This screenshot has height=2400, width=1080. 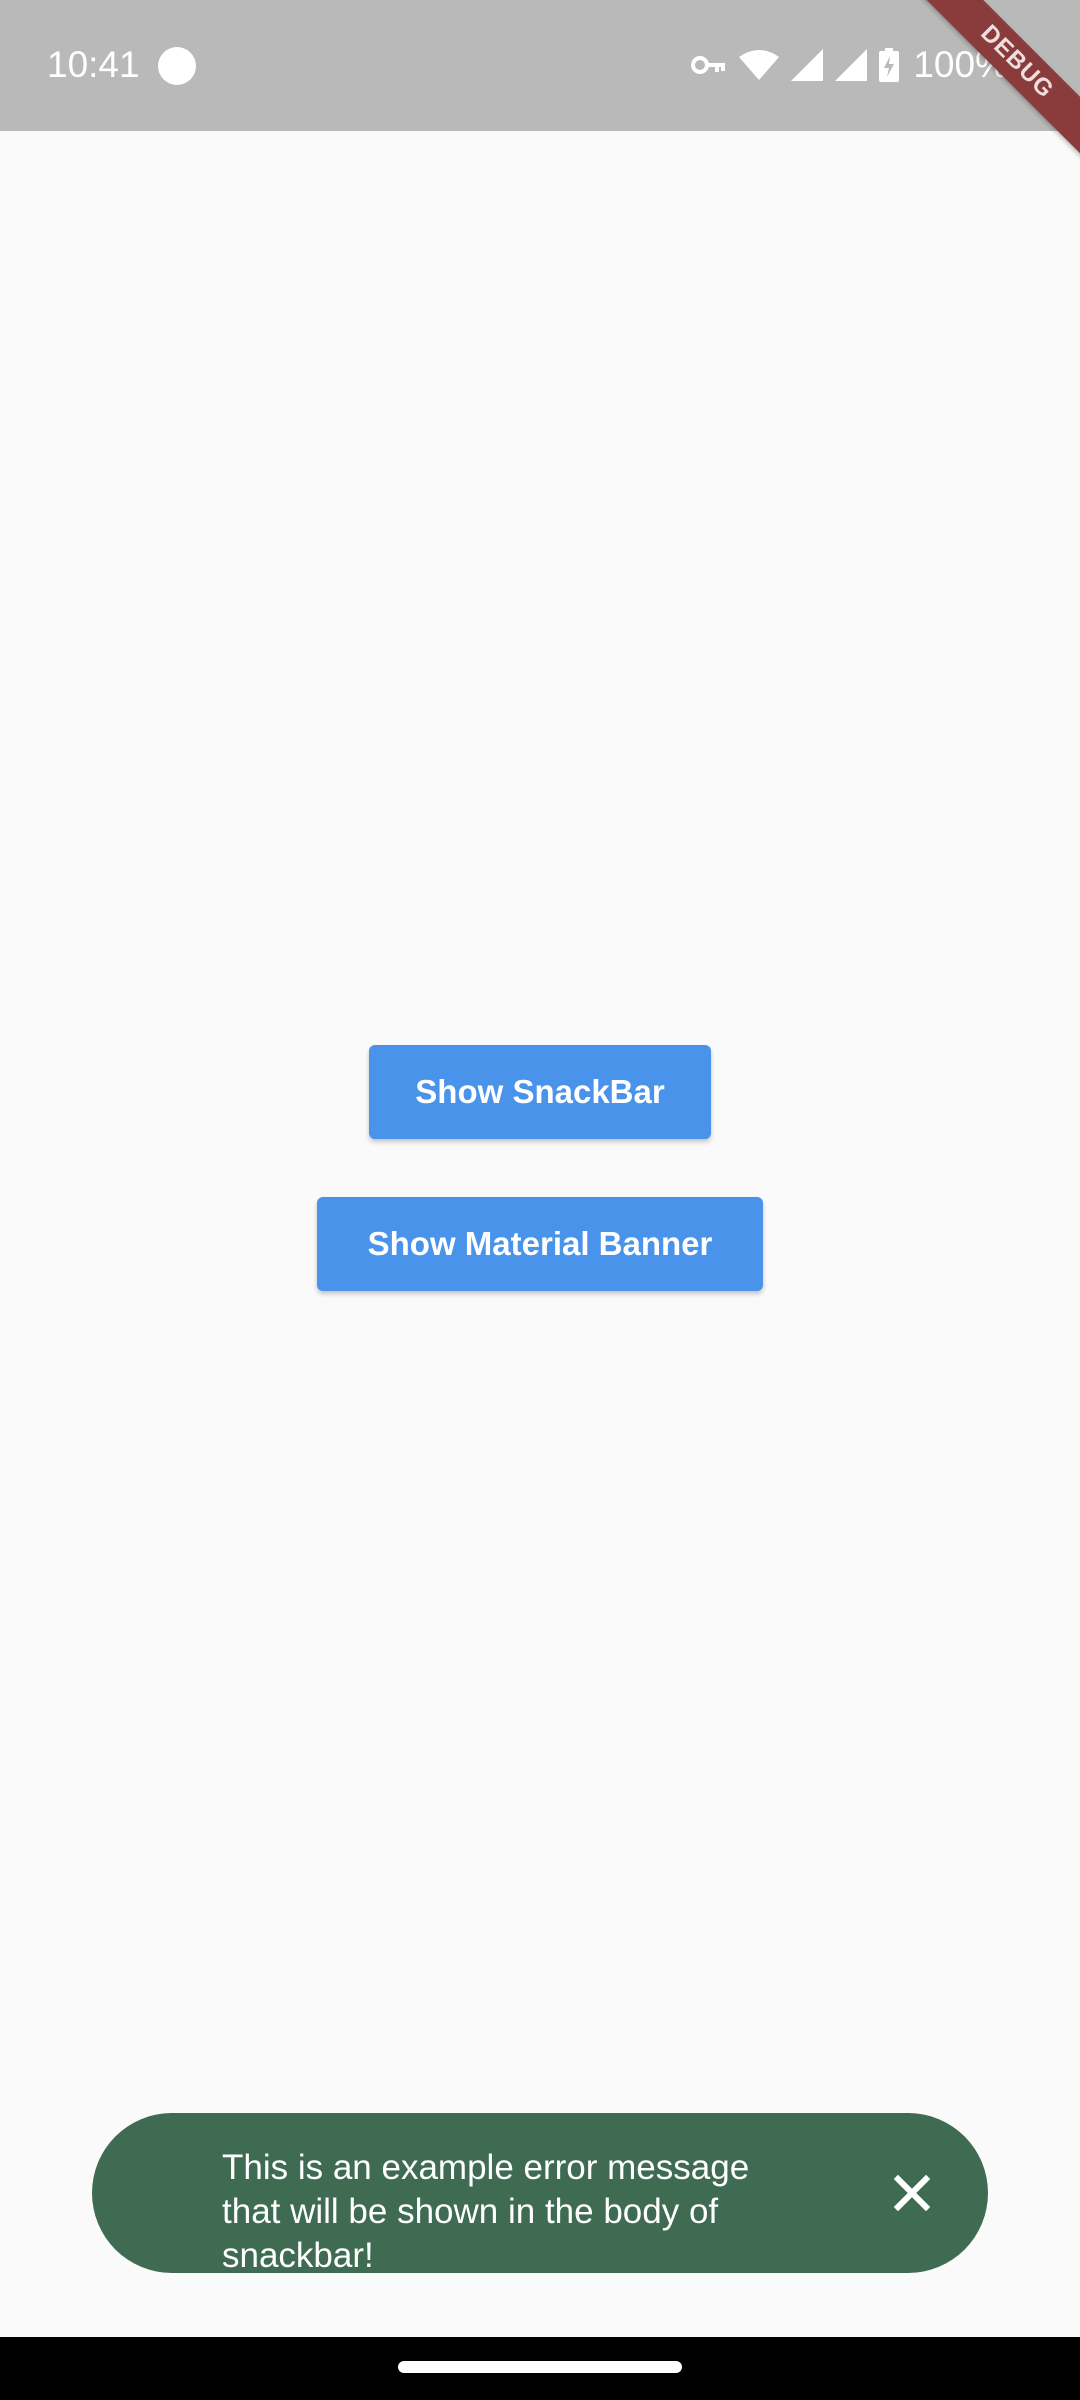 What do you see at coordinates (807, 65) in the screenshot?
I see `signal-icon` at bounding box center [807, 65].